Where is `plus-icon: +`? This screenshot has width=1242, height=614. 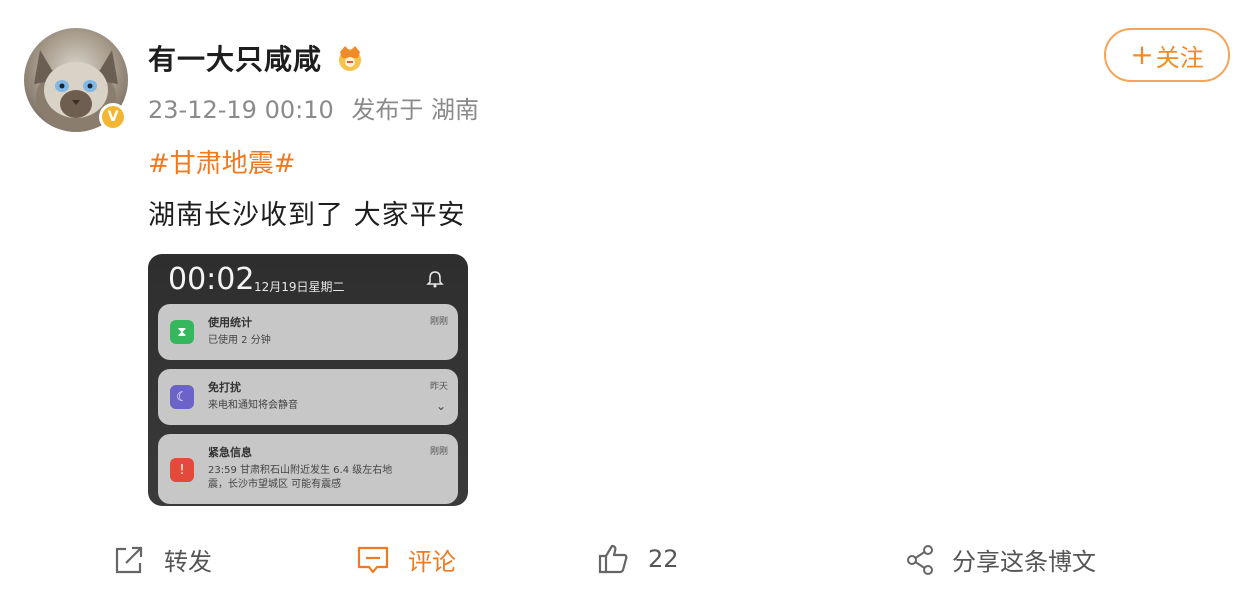
plus-icon: + is located at coordinates (1142, 54).